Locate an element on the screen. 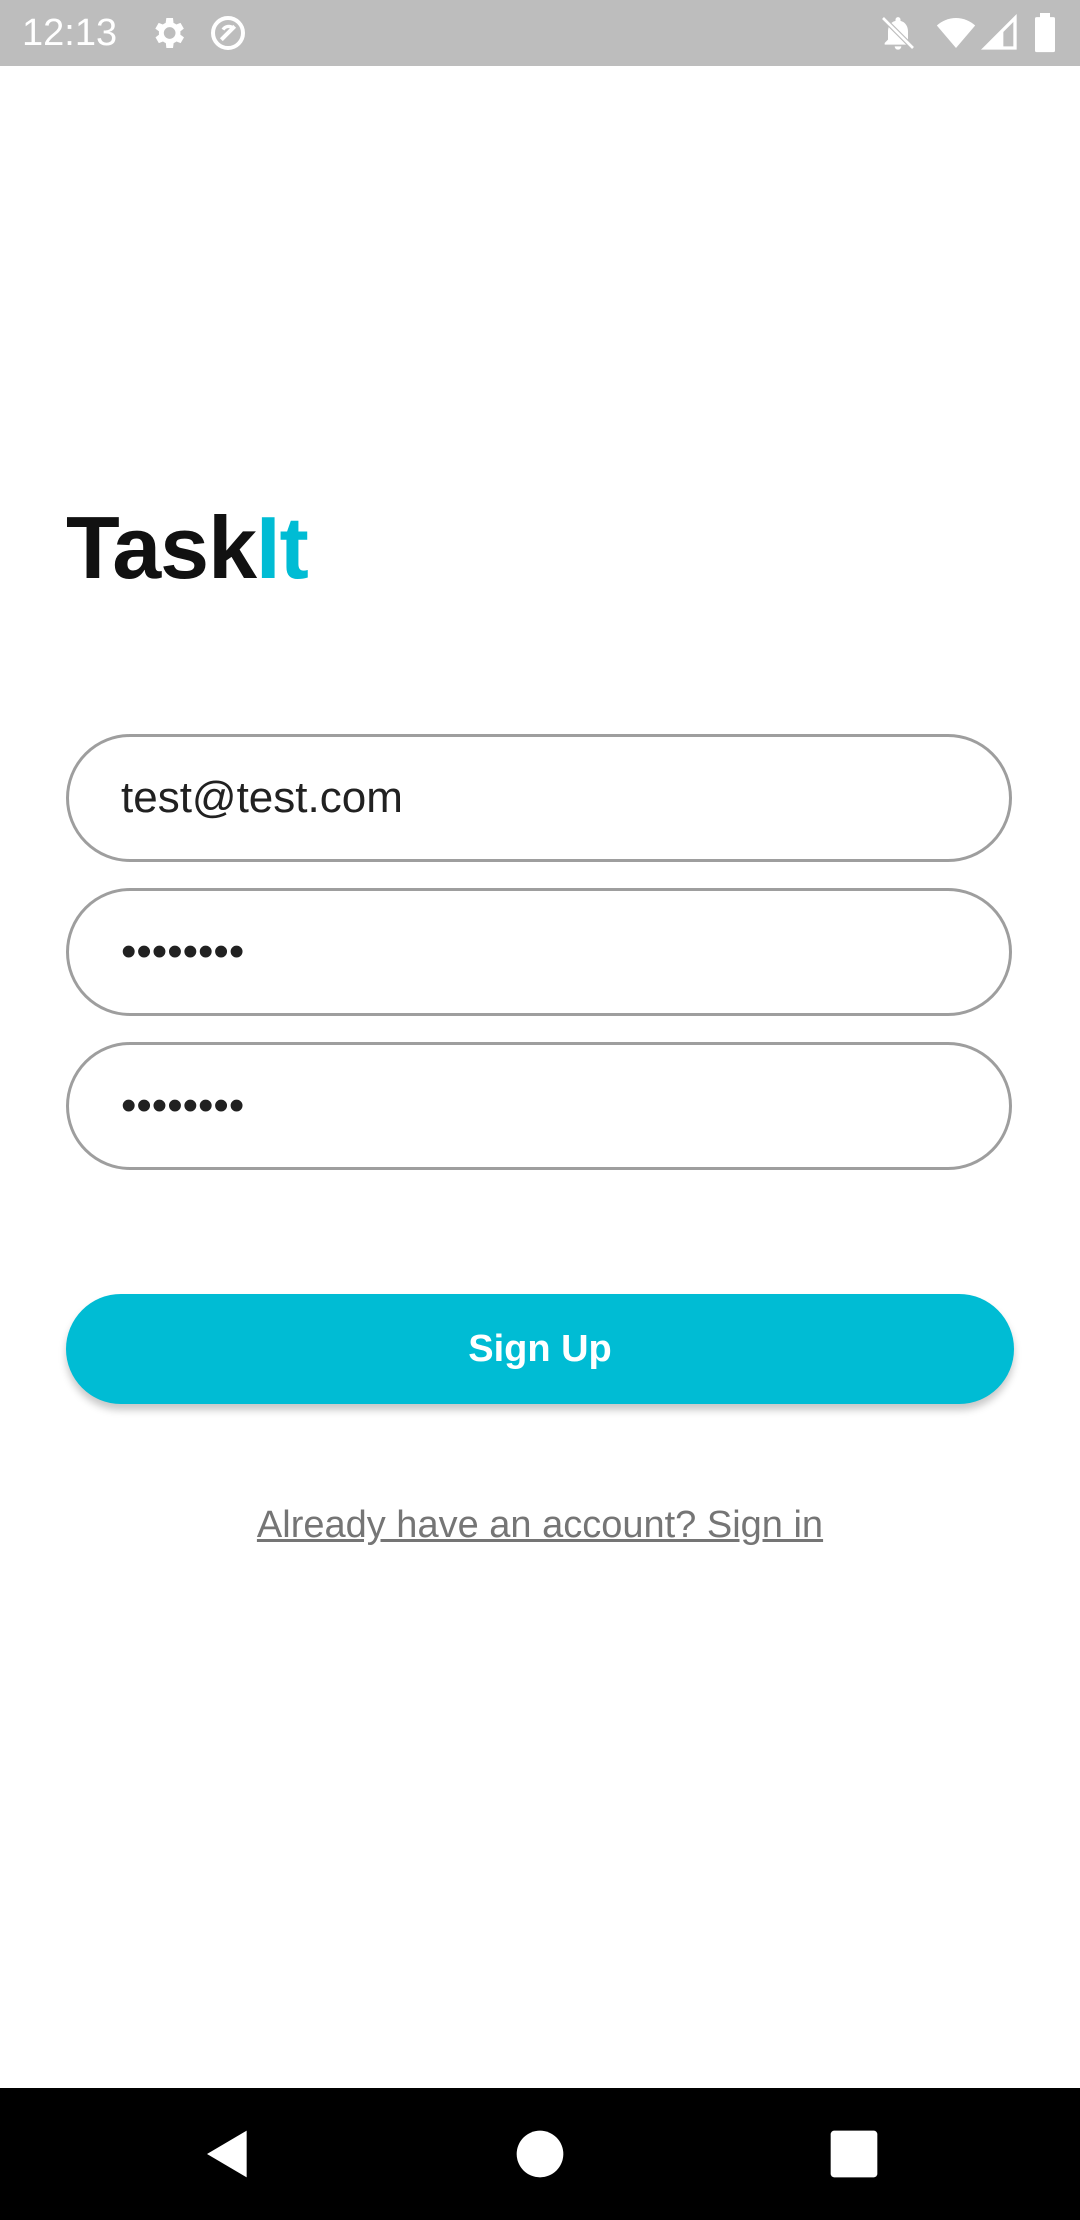 This screenshot has width=1080, height=2220. back-icon is located at coordinates (228, 2154).